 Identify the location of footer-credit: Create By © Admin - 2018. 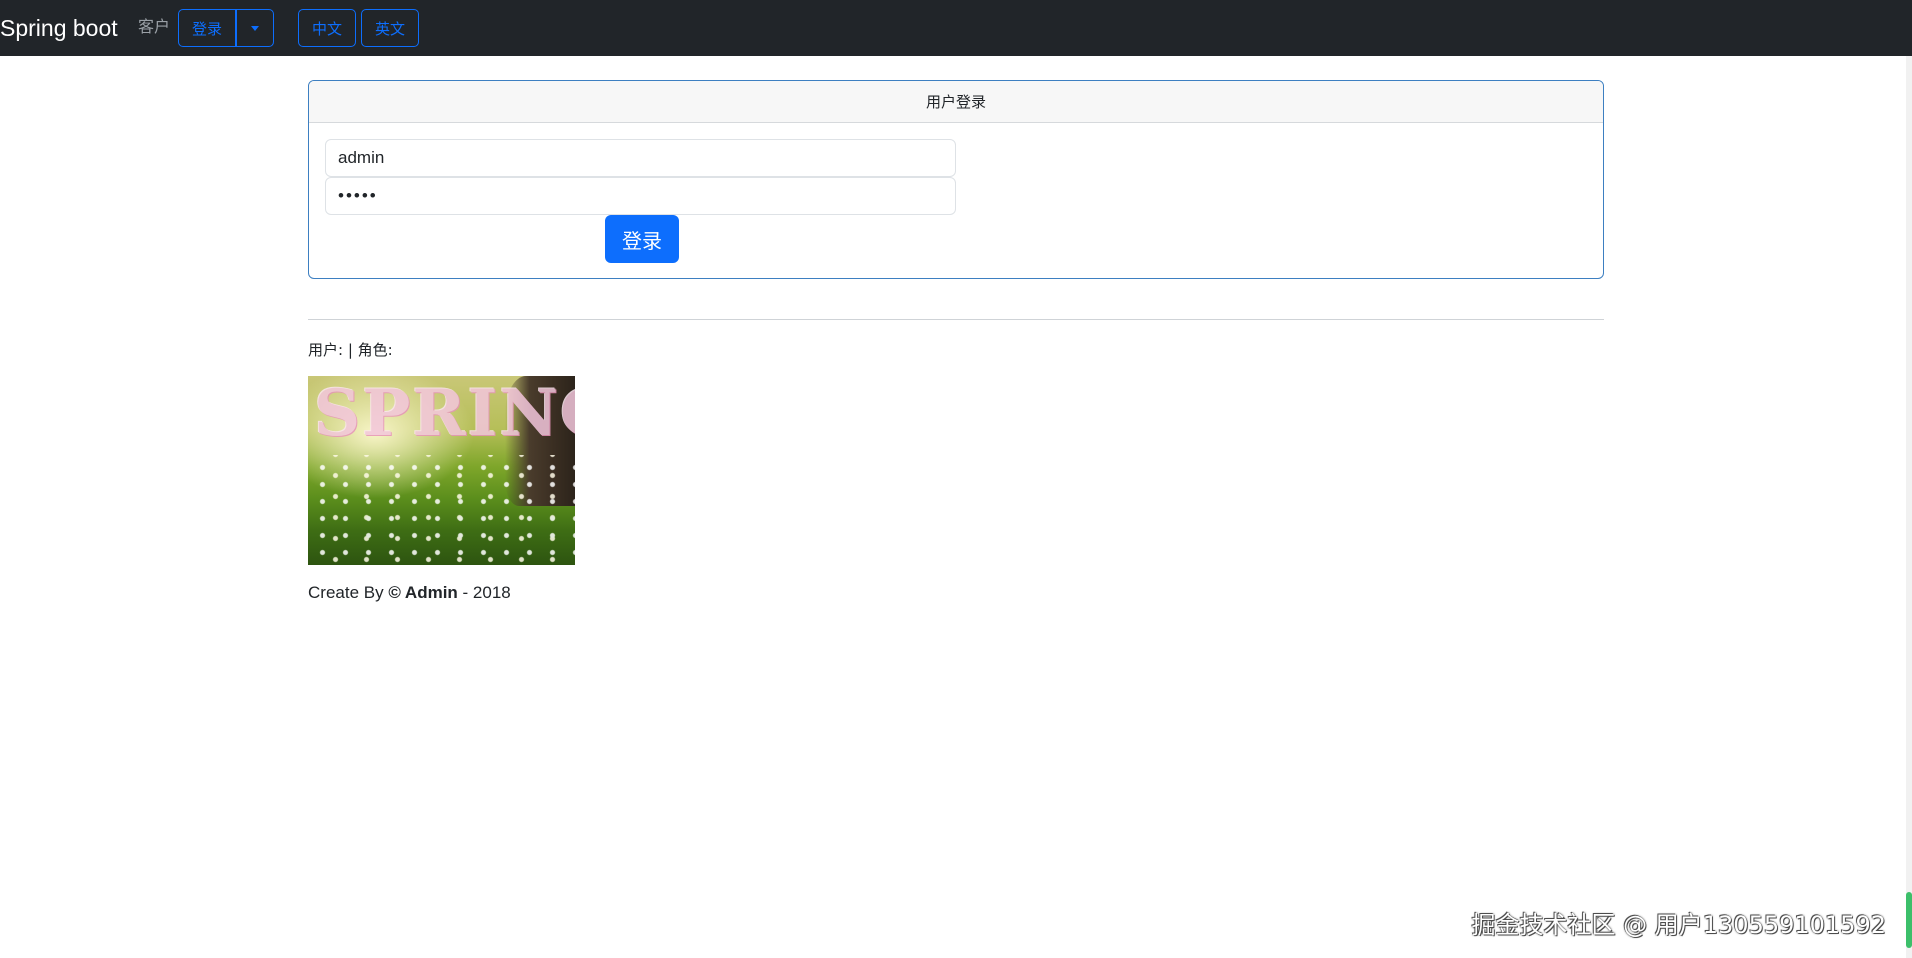
(409, 593).